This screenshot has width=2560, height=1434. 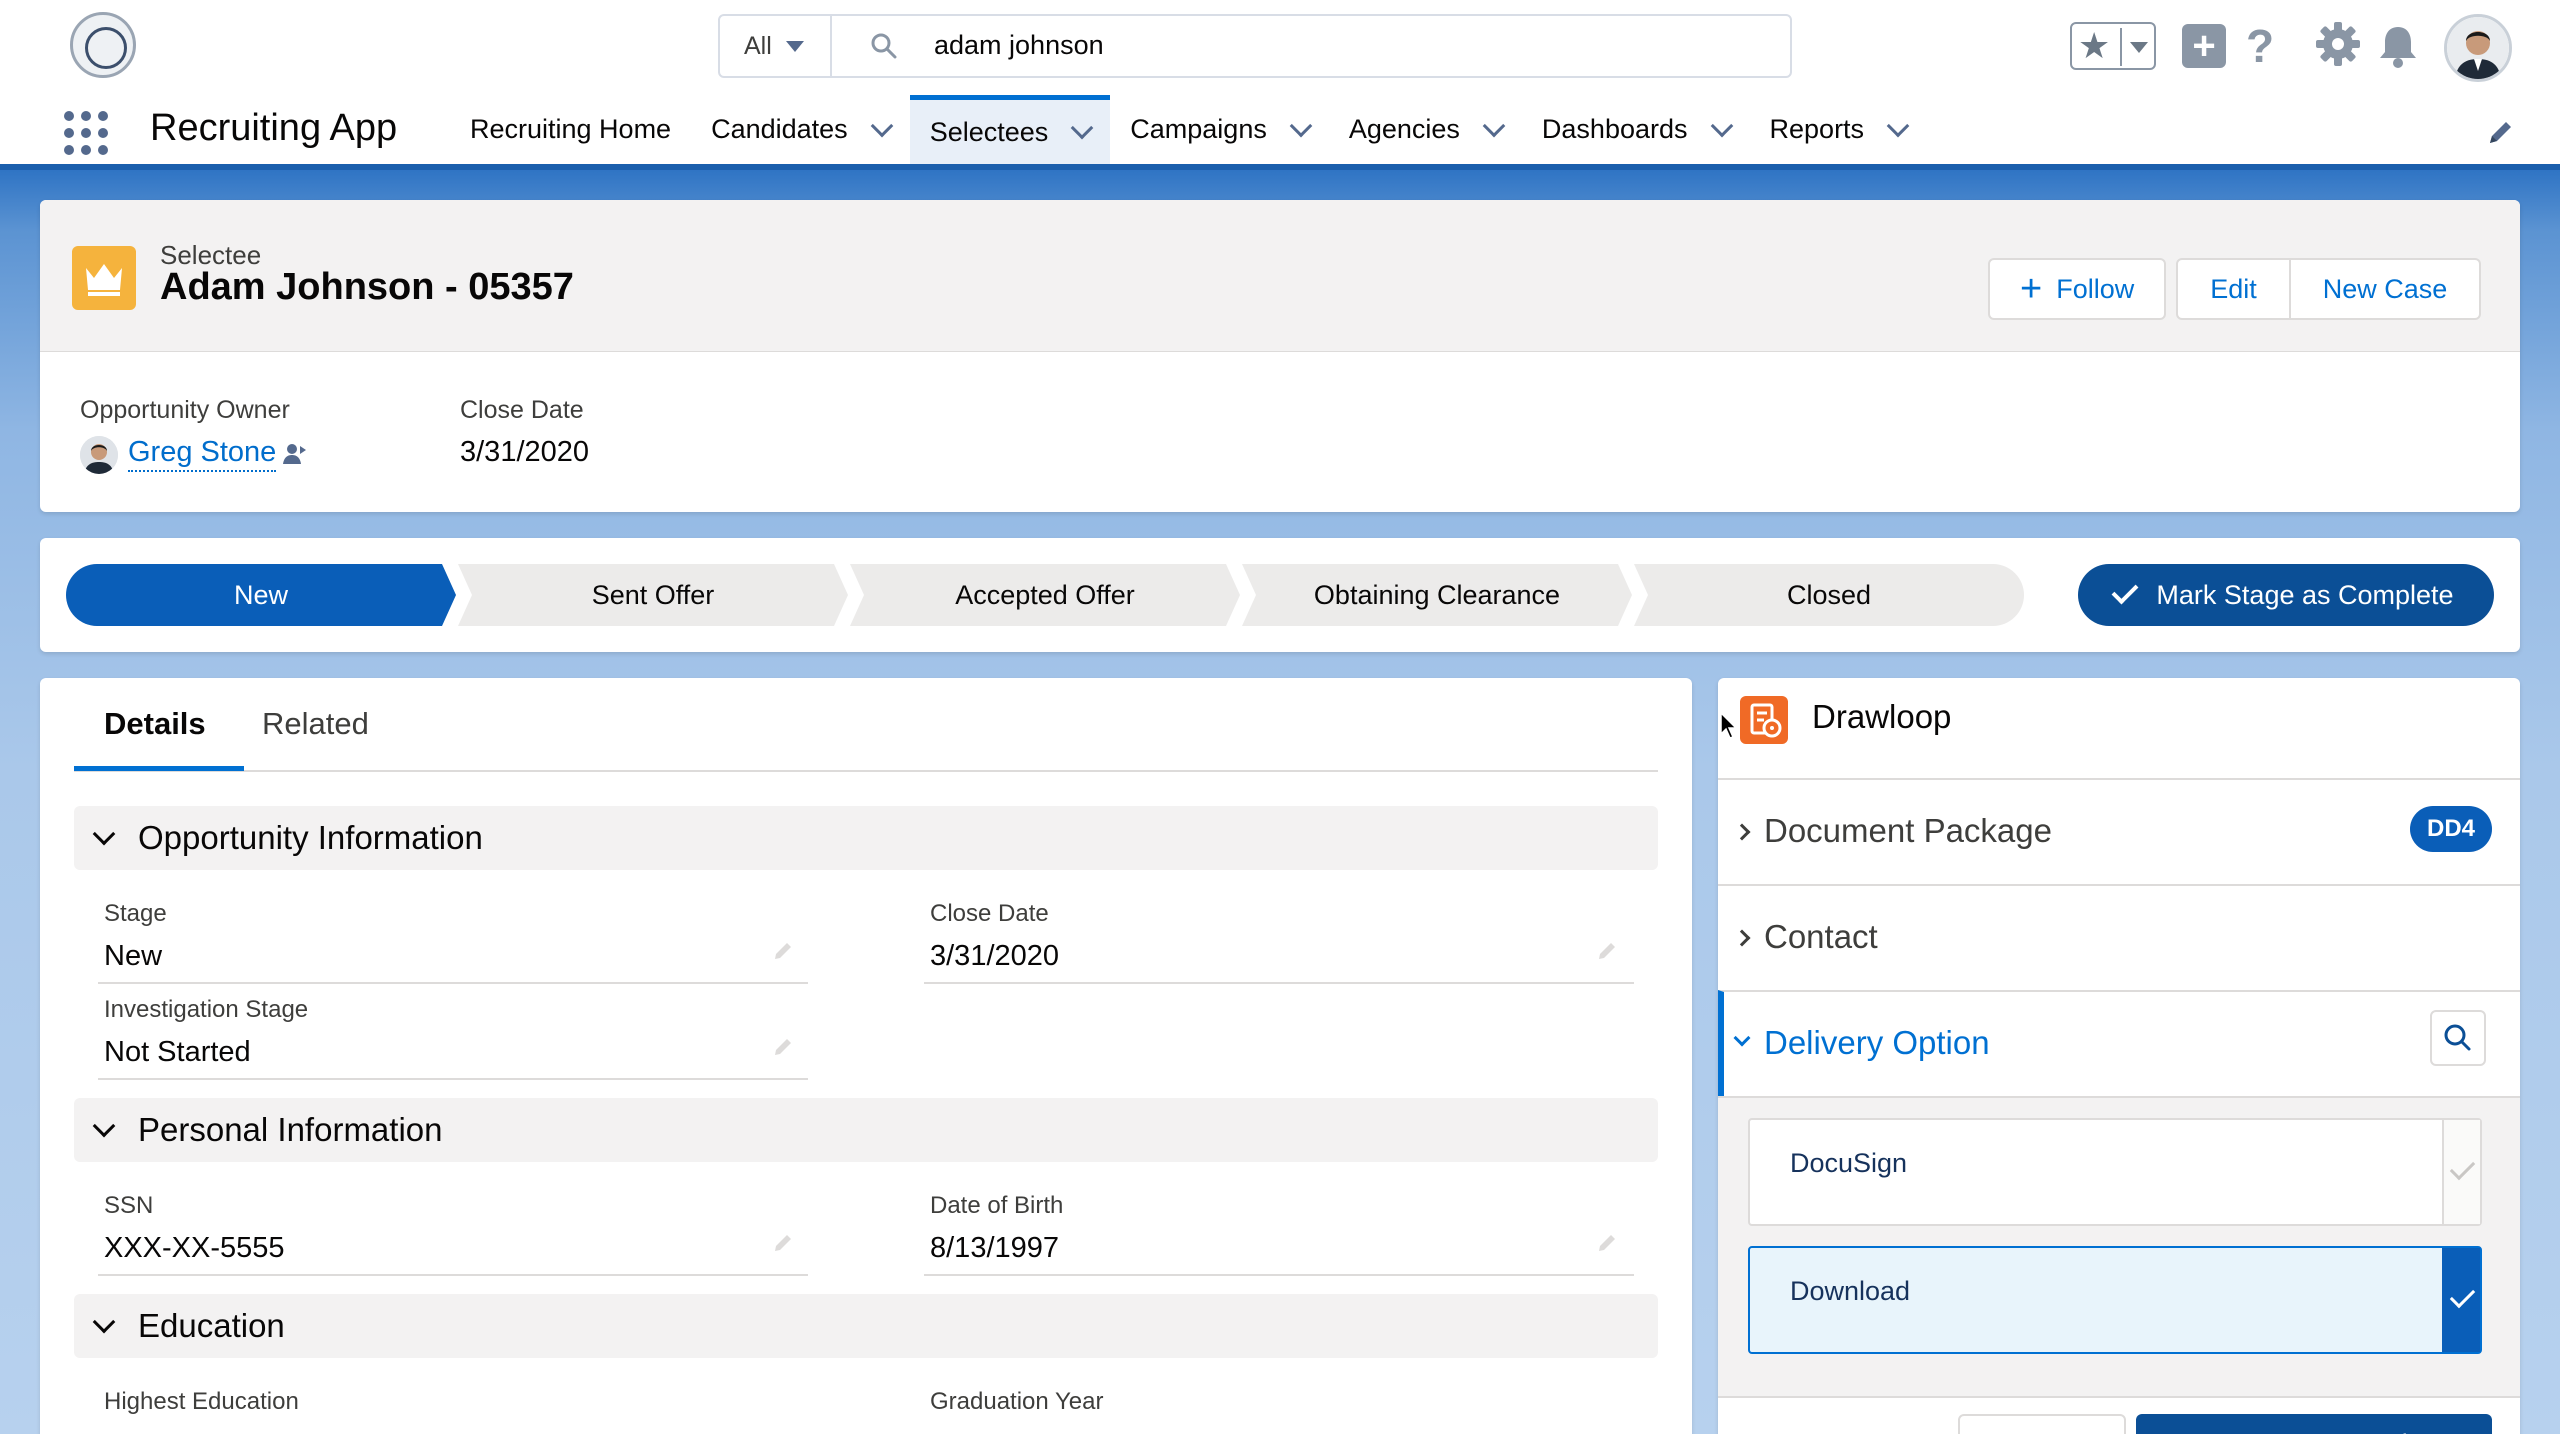 What do you see at coordinates (570, 129) in the screenshot?
I see `nav-item-recruiting-home: Recruiting Home` at bounding box center [570, 129].